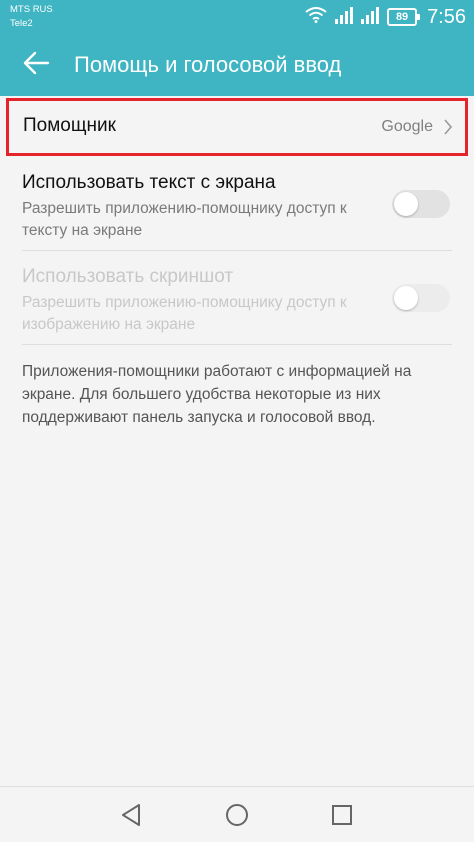  What do you see at coordinates (31, 17) in the screenshot?
I see `carrier-names: MTS RUS Tele2` at bounding box center [31, 17].